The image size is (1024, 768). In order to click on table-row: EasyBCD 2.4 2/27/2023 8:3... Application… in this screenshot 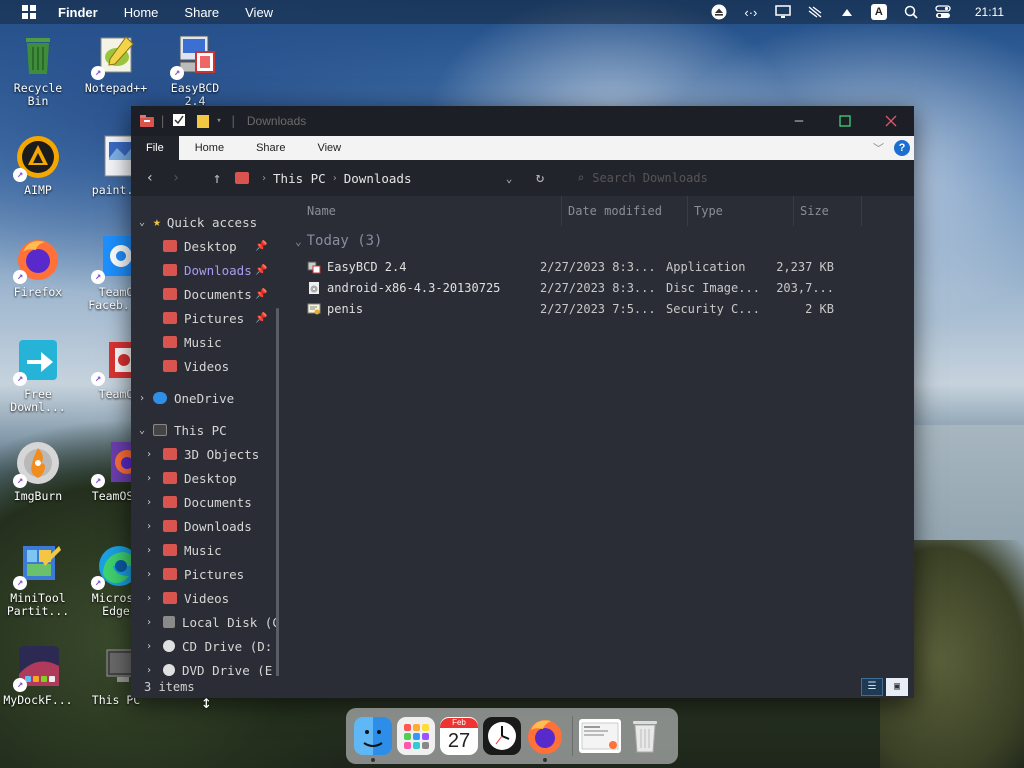, I will do `click(597, 266)`.